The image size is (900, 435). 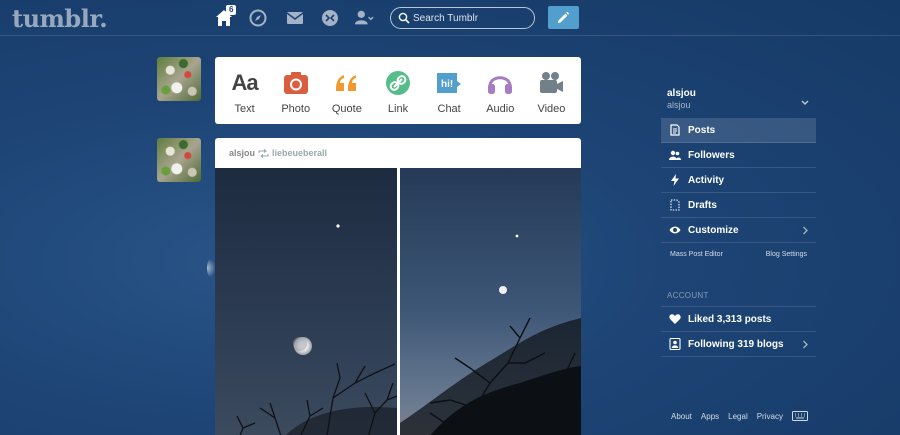 I want to click on blog-settings-link: Blog Settings, so click(x=786, y=254).